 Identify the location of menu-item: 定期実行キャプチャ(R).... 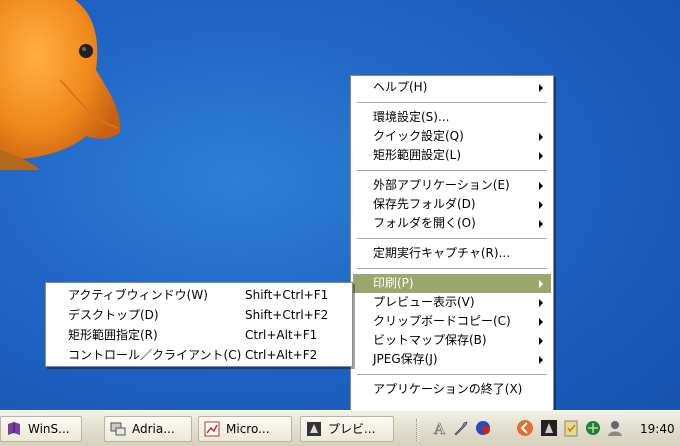
(452, 253).